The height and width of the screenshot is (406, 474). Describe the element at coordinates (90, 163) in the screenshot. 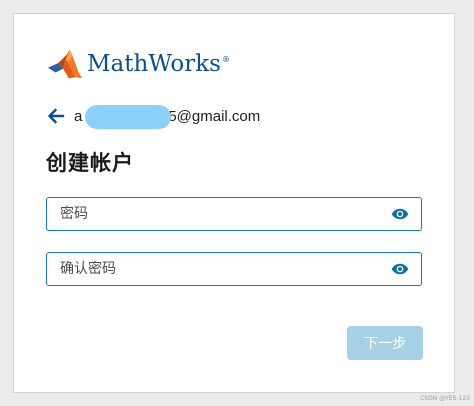

I see `page-title: 创建帐户` at that location.